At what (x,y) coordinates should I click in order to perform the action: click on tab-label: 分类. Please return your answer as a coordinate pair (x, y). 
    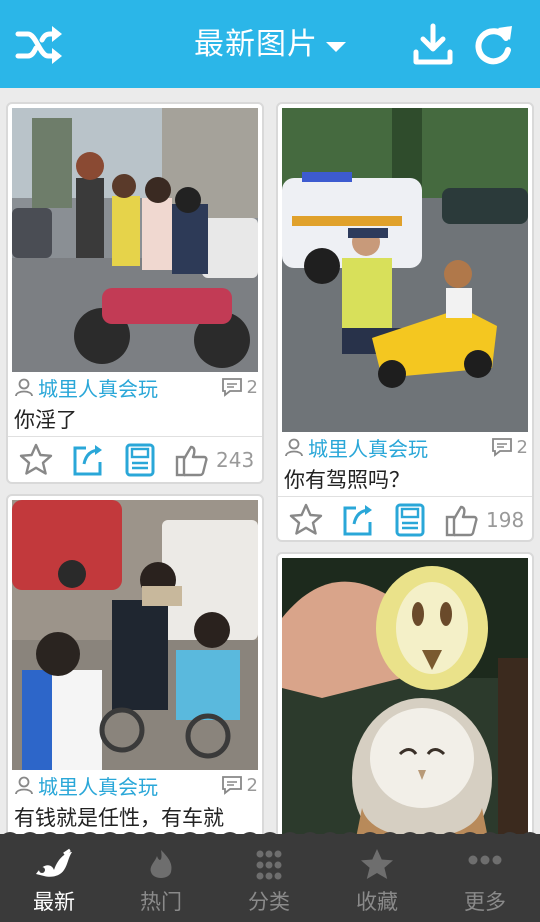
    Looking at the image, I should click on (269, 902).